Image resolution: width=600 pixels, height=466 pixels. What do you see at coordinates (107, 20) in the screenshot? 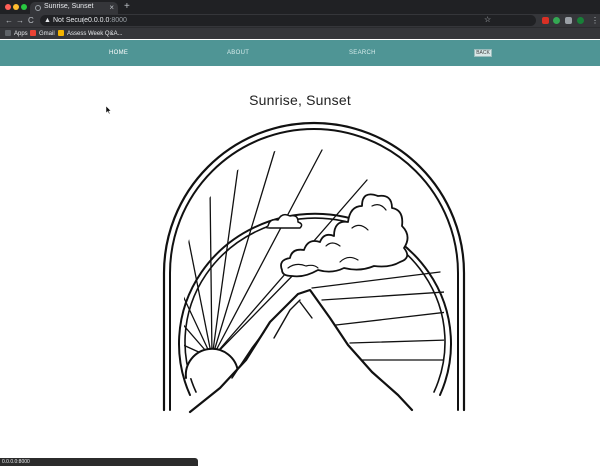
I see `url-text: 0.0.0.0:8000` at bounding box center [107, 20].